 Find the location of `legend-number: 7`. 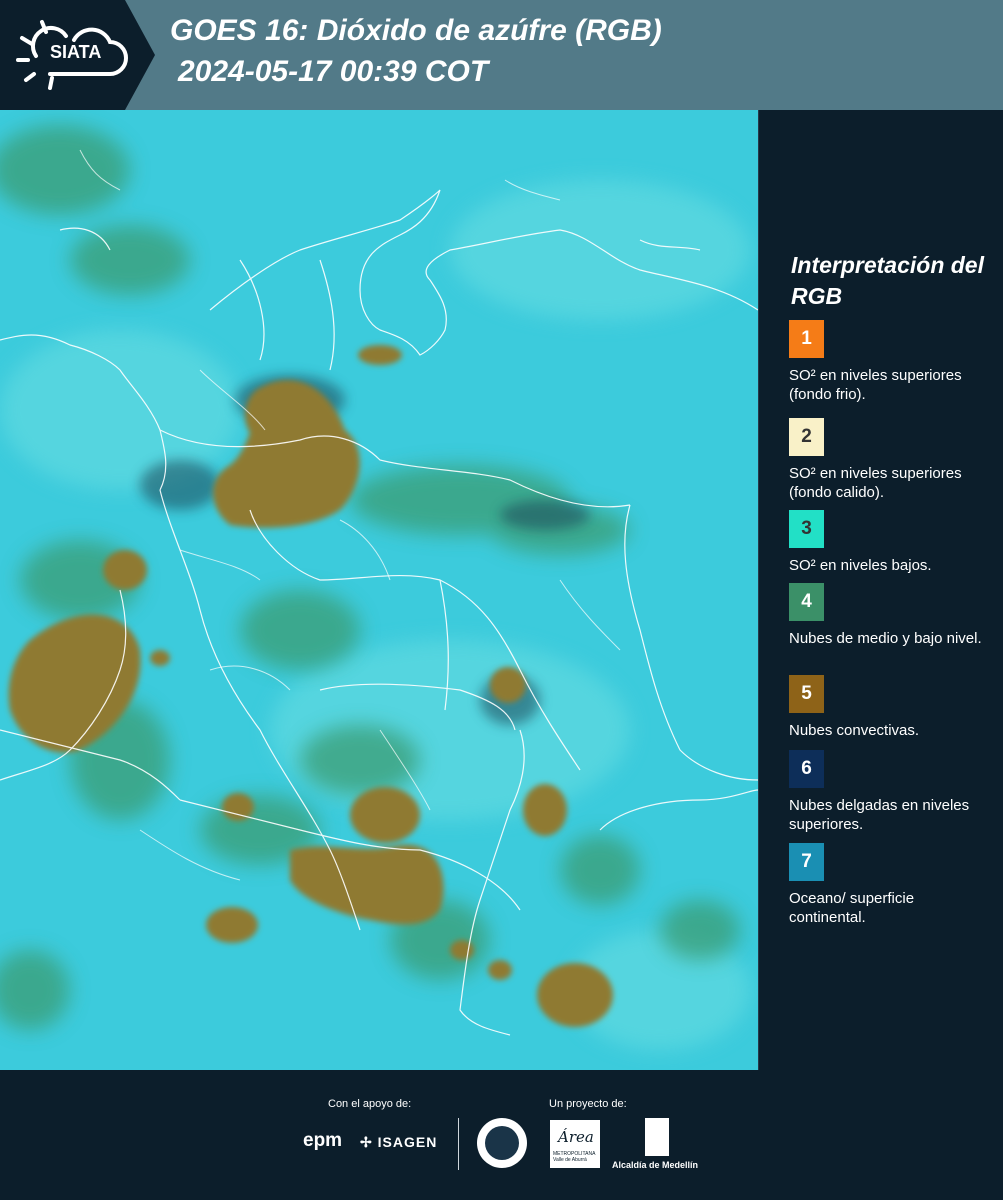

legend-number: 7 is located at coordinates (806, 861).